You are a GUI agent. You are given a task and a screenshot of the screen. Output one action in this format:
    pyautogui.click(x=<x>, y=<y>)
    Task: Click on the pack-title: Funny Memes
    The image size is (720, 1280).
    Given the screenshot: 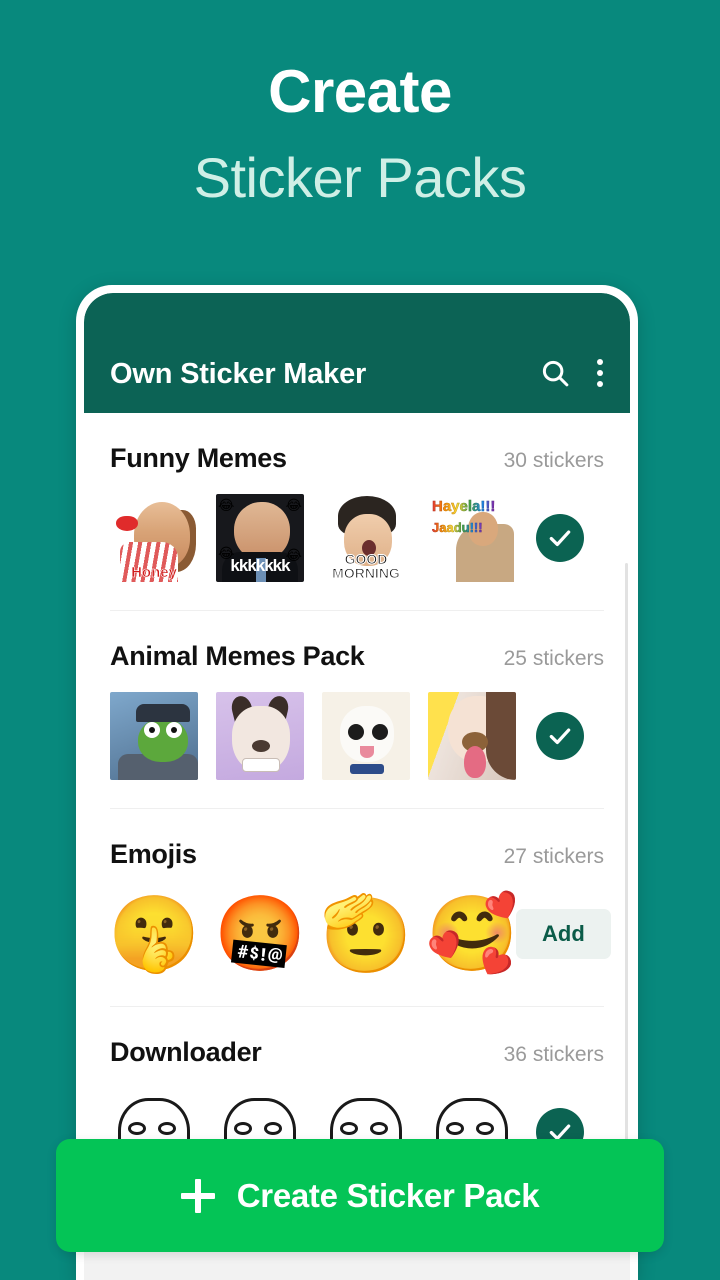 What is the action you would take?
    pyautogui.click(x=198, y=458)
    